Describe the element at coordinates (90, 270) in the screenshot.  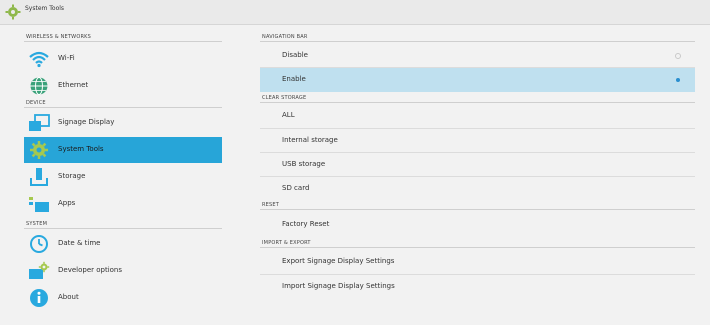
I see `sidebar-item-label: Developer options` at that location.